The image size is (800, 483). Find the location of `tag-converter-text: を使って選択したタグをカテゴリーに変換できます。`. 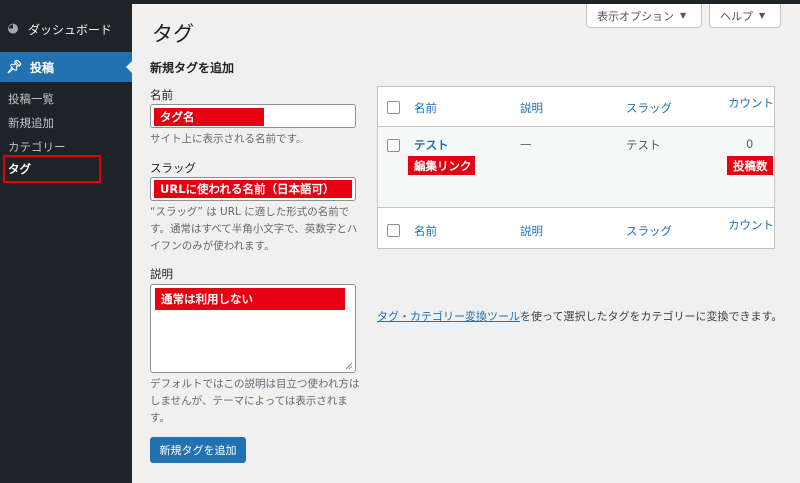

tag-converter-text: を使って選択したタグをカテゴリーに変換できます。 is located at coordinates (651, 316).